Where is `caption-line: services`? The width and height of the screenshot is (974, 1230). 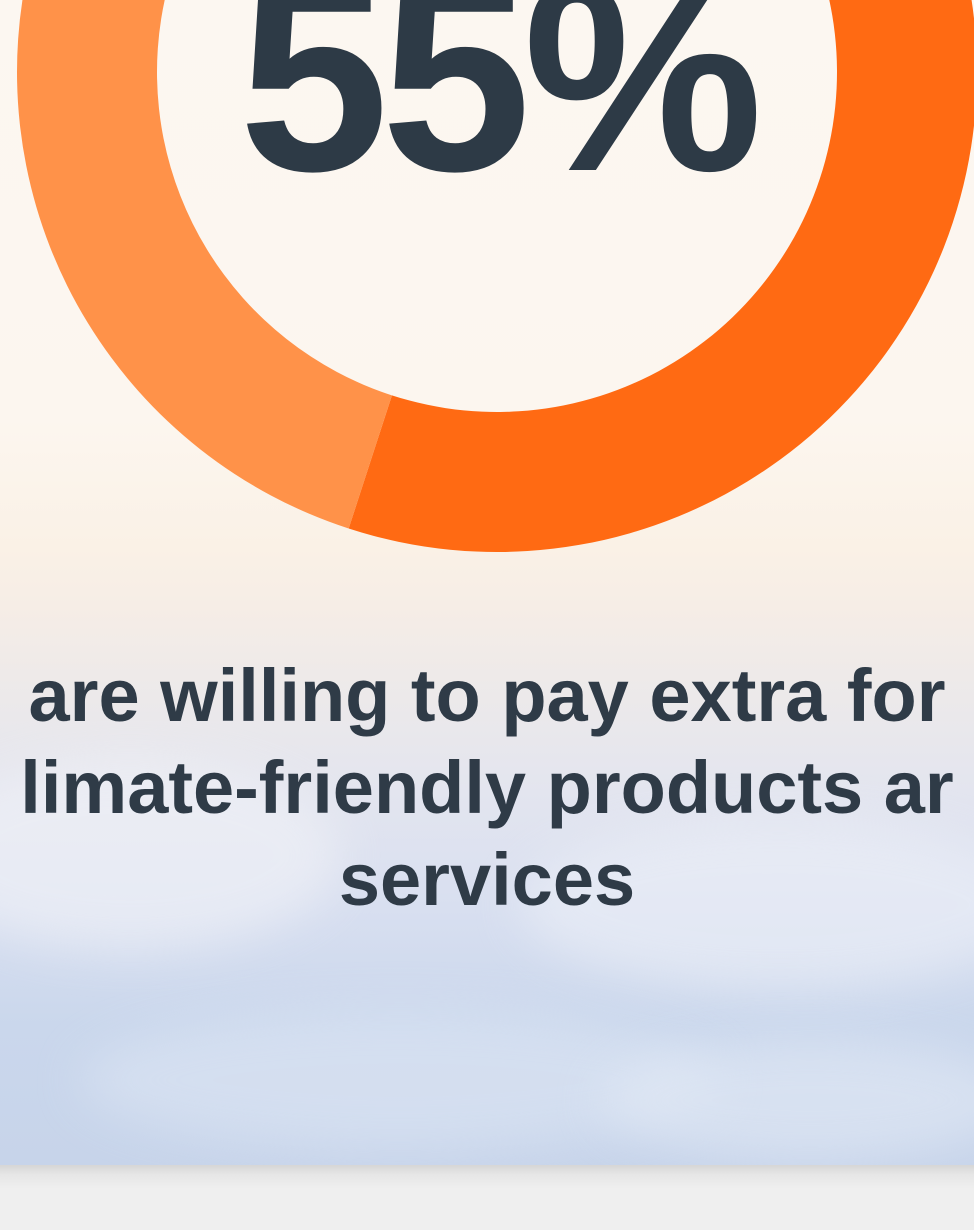 caption-line: services is located at coordinates (487, 879).